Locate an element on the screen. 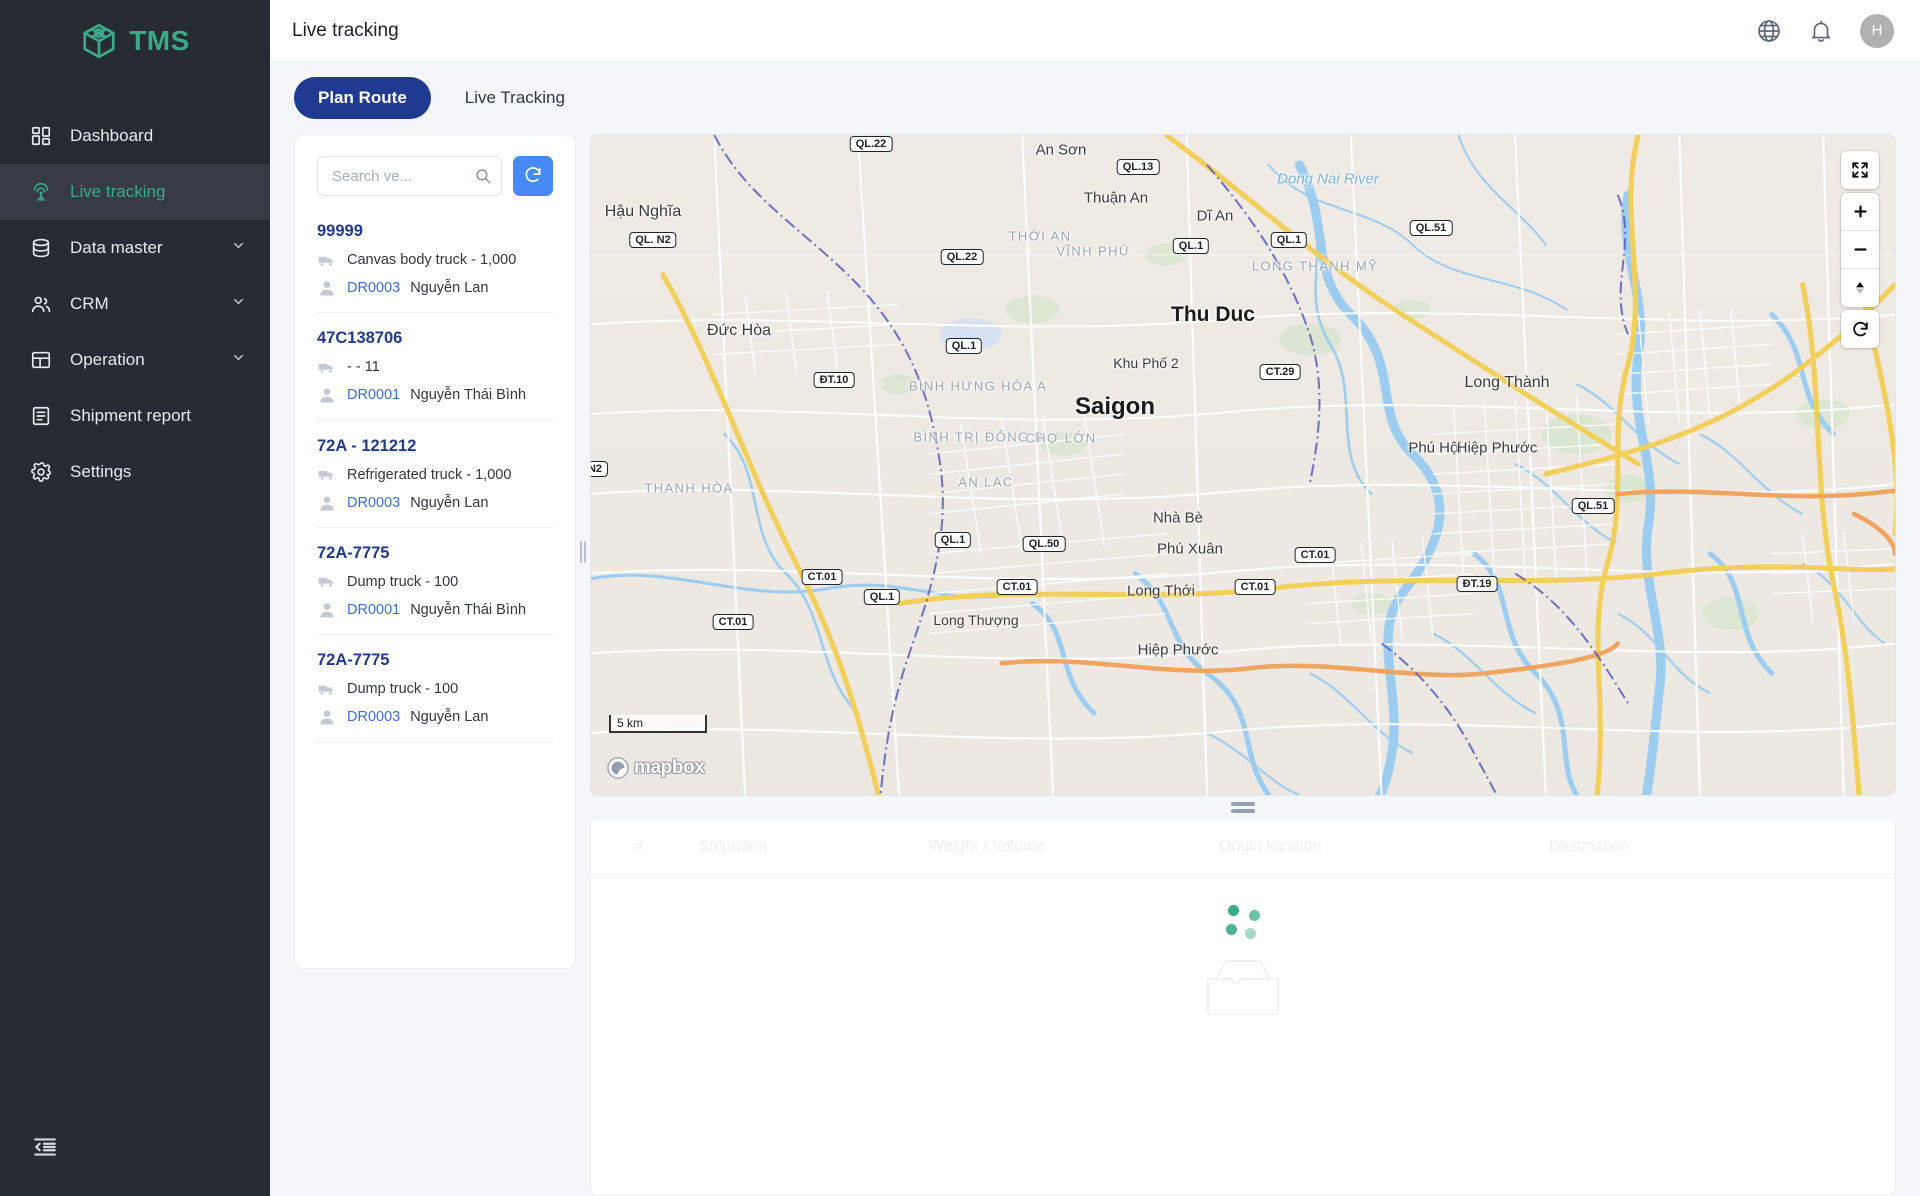 The image size is (1920, 1196). sidebar-item-dashboard: Dashboard is located at coordinates (135, 136).